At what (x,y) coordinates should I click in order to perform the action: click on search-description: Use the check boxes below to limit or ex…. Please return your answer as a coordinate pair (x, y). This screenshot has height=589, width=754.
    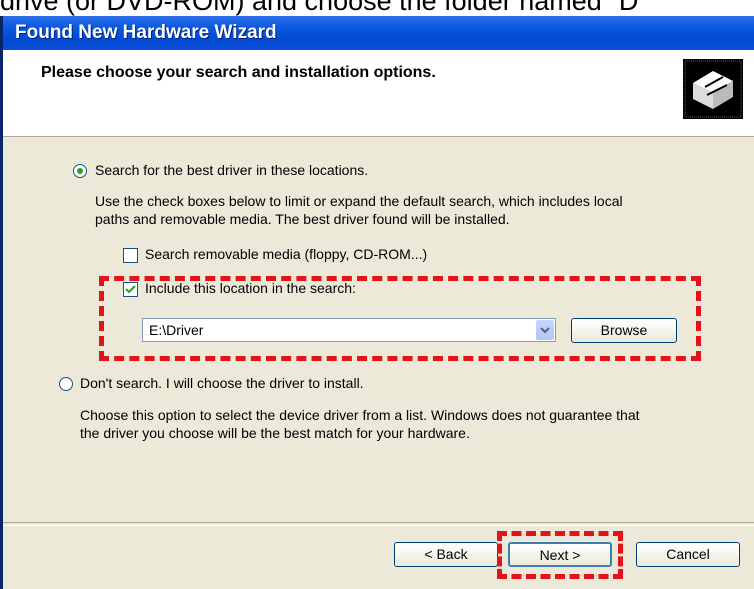
    Looking at the image, I should click on (359, 201).